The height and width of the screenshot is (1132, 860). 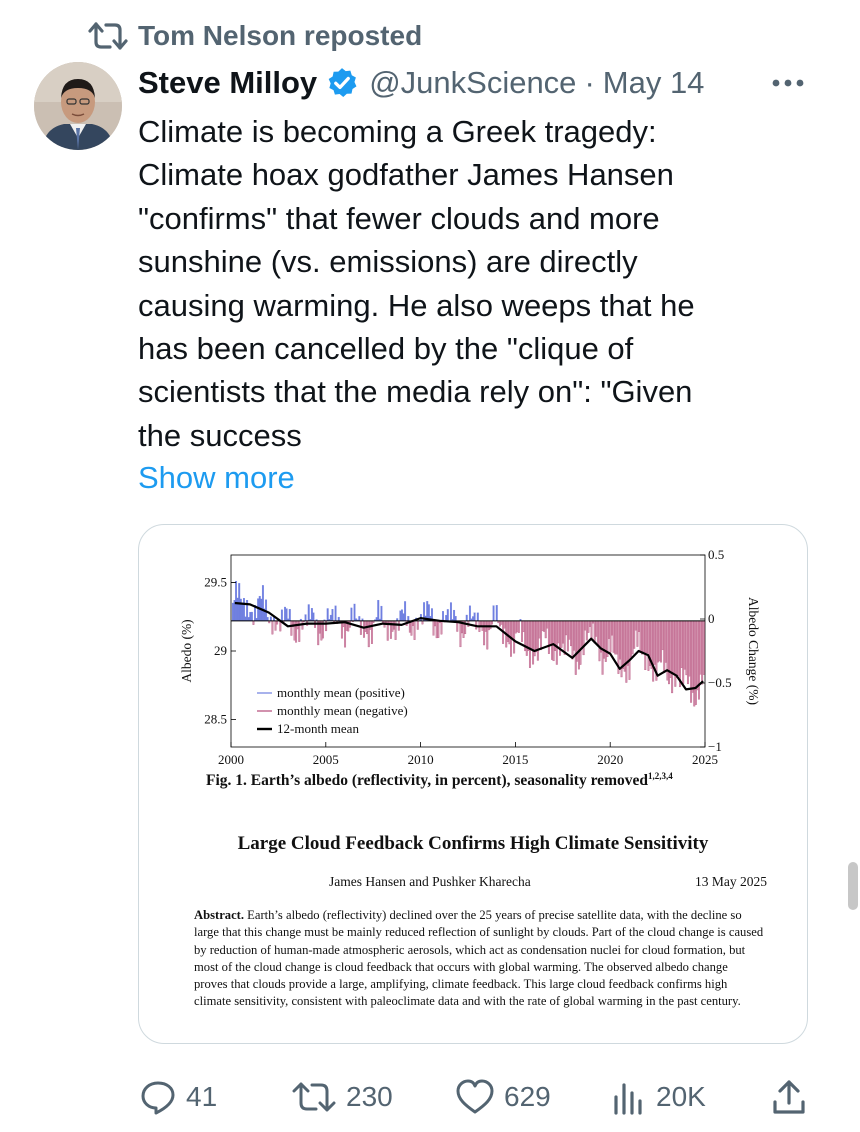 I want to click on reply-button: 41, so click(x=178, y=1097).